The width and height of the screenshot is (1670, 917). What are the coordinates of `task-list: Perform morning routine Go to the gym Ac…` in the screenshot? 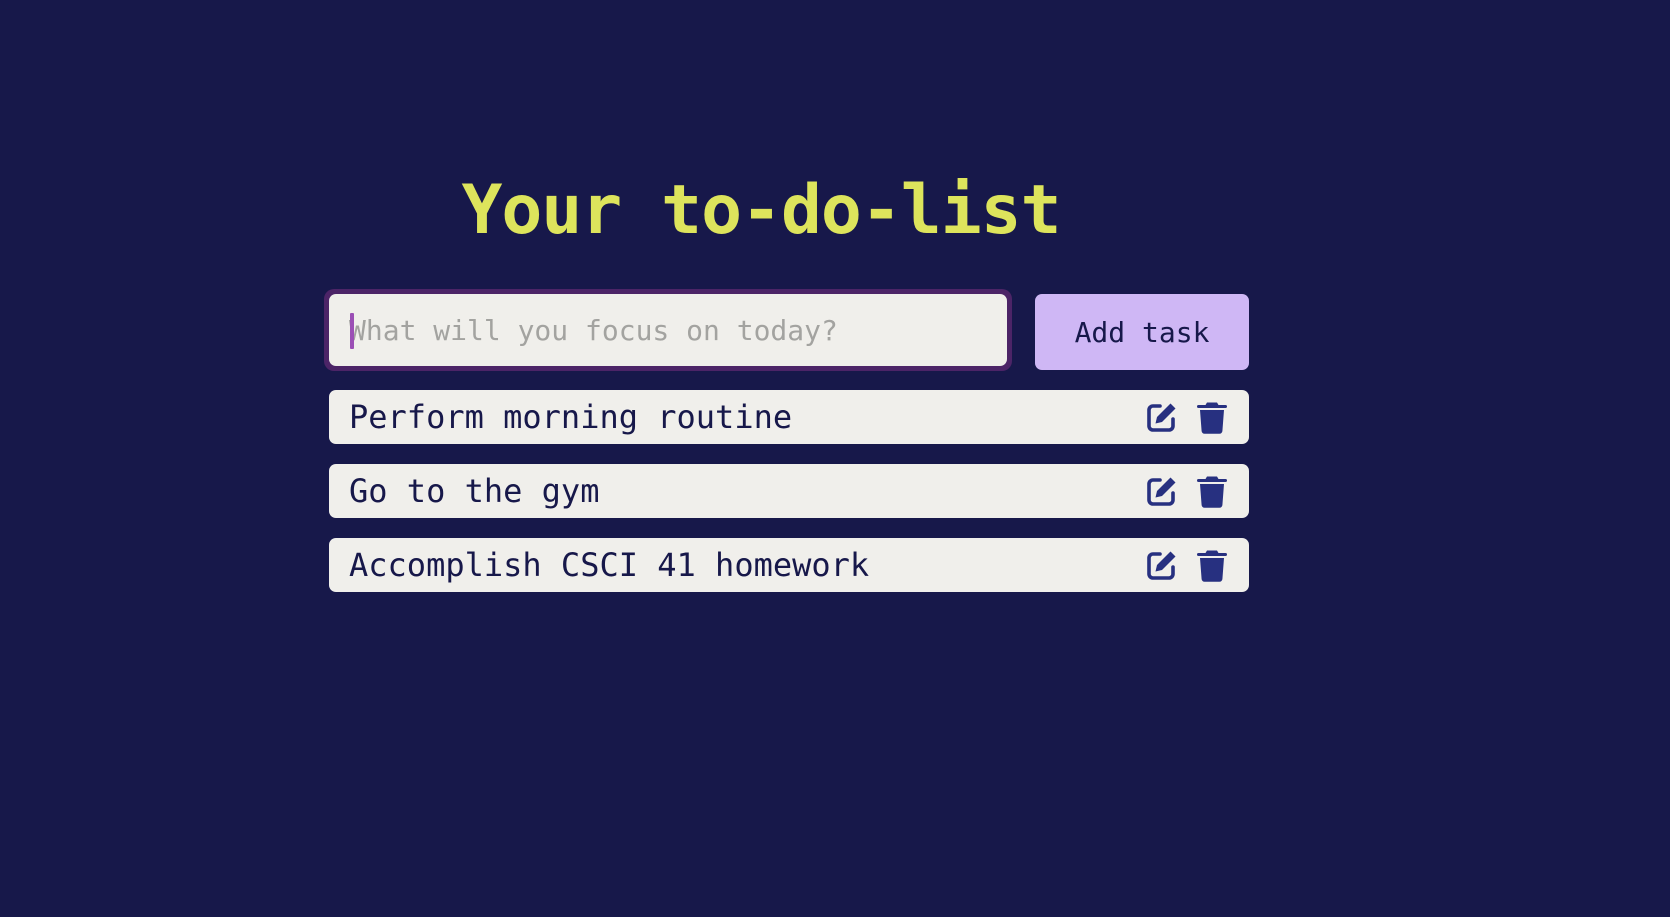 It's located at (789, 491).